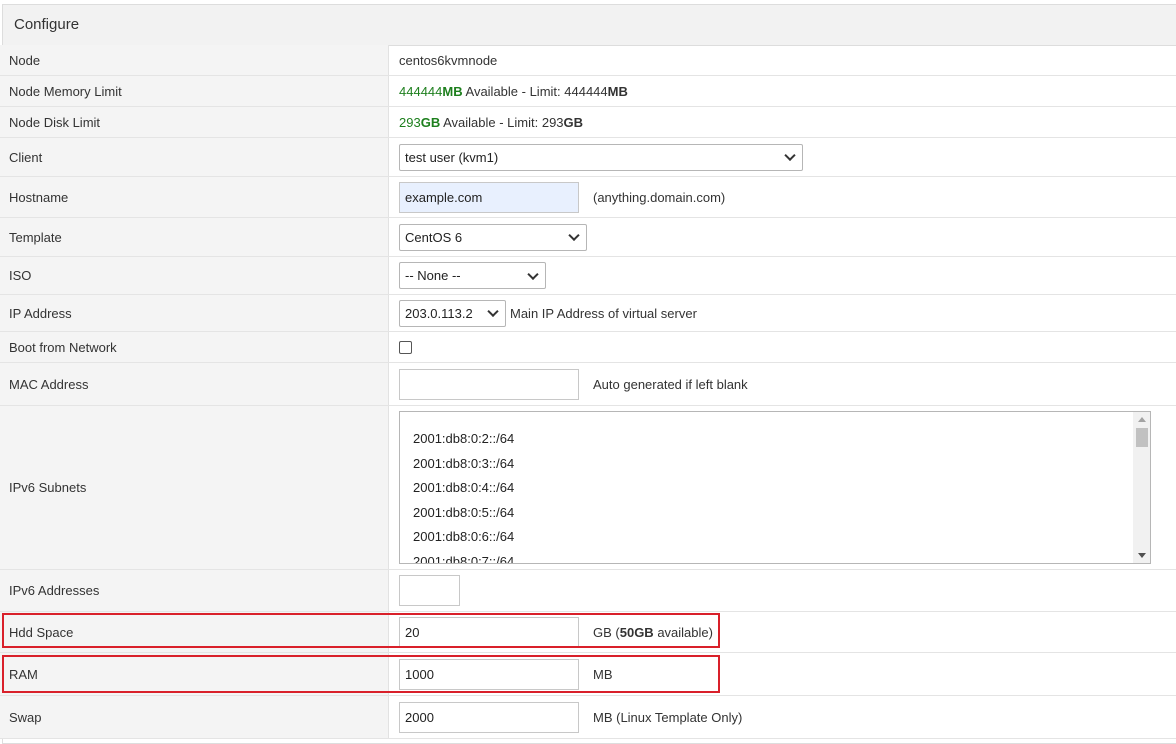 Image resolution: width=1176 pixels, height=744 pixels. What do you see at coordinates (419, 717) in the screenshot?
I see `swap-value: 2000` at bounding box center [419, 717].